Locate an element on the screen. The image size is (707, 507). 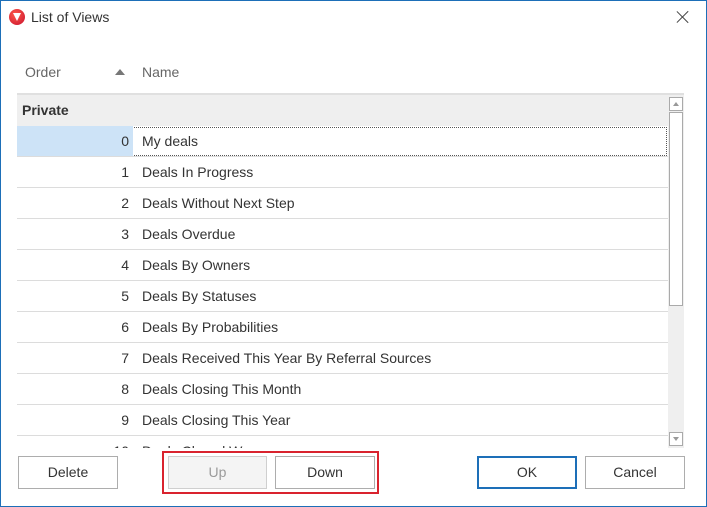
row-order: 3 is located at coordinates (125, 234).